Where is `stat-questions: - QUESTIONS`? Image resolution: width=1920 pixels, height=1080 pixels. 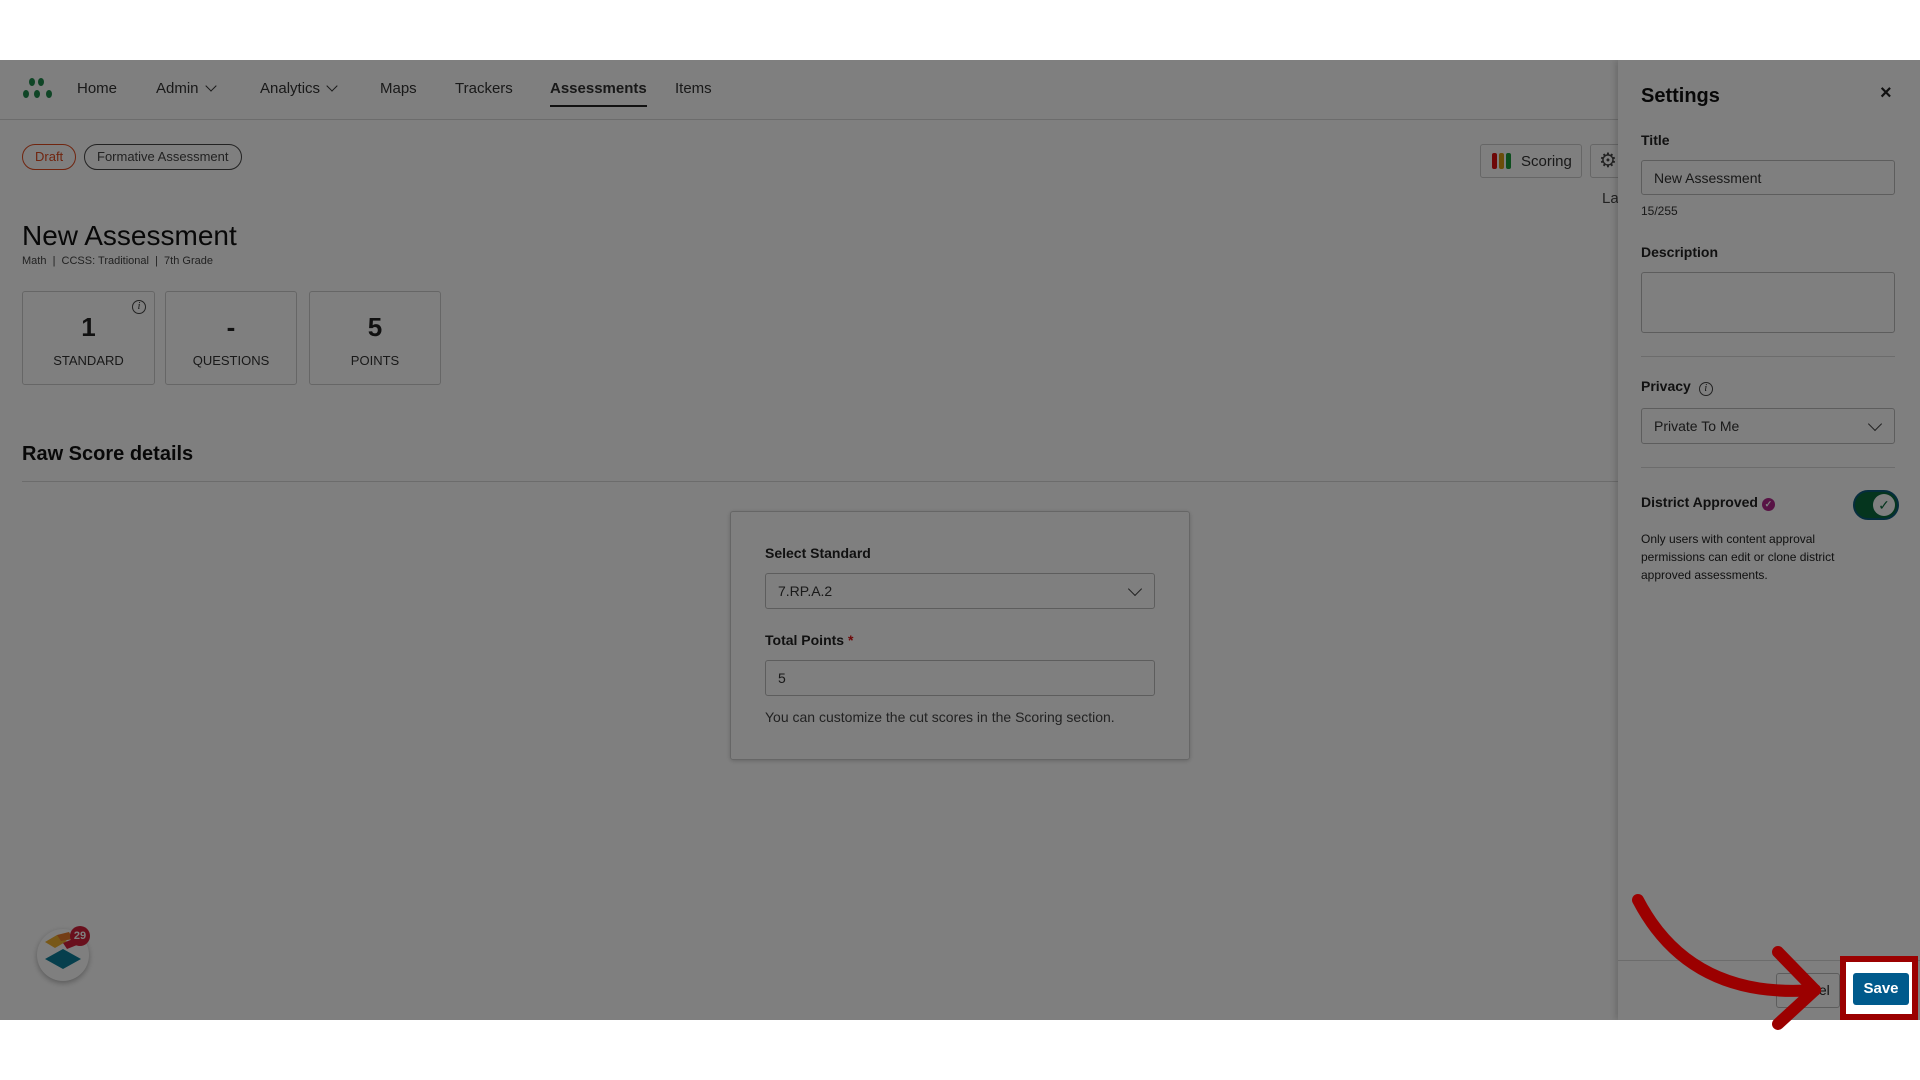 stat-questions: - QUESTIONS is located at coordinates (231, 338).